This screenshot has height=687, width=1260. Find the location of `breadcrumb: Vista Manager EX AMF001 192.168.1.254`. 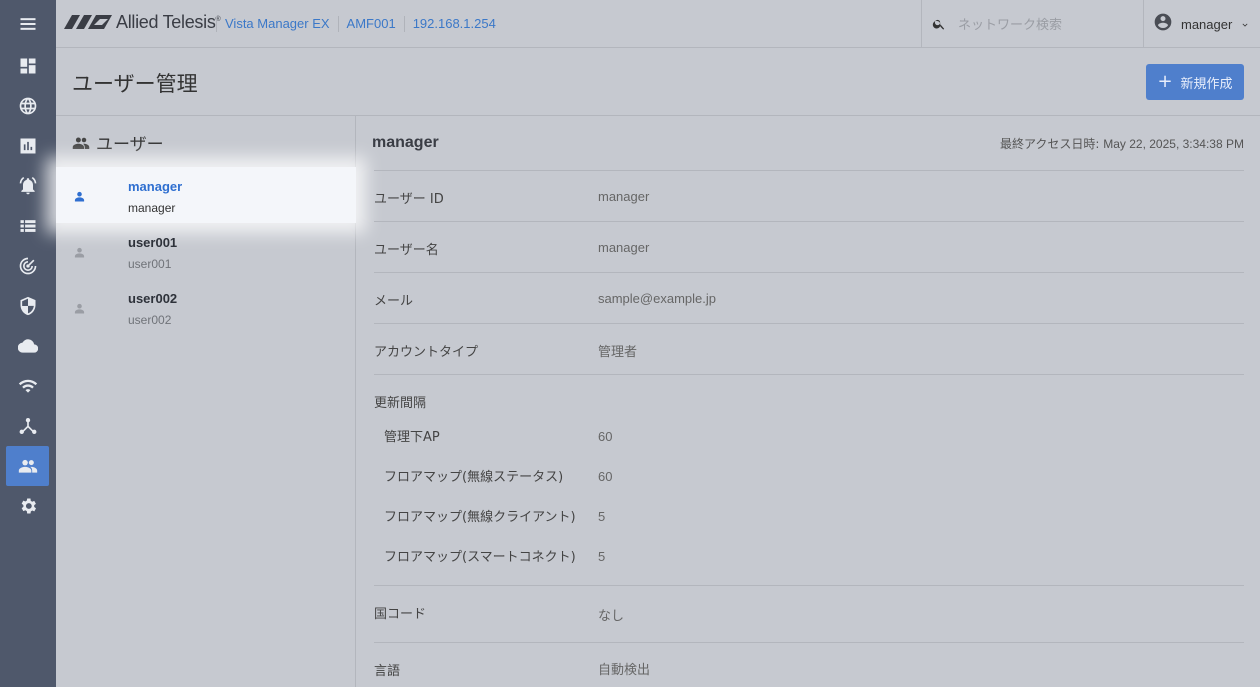

breadcrumb: Vista Manager EX AMF001 192.168.1.254 is located at coordinates (360, 24).